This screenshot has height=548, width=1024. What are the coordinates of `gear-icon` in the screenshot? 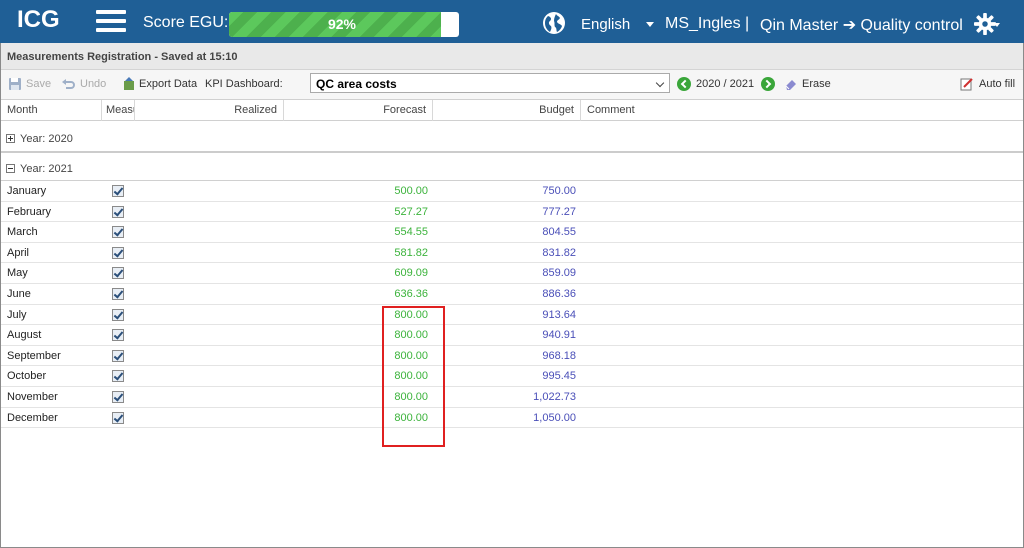 It's located at (985, 24).